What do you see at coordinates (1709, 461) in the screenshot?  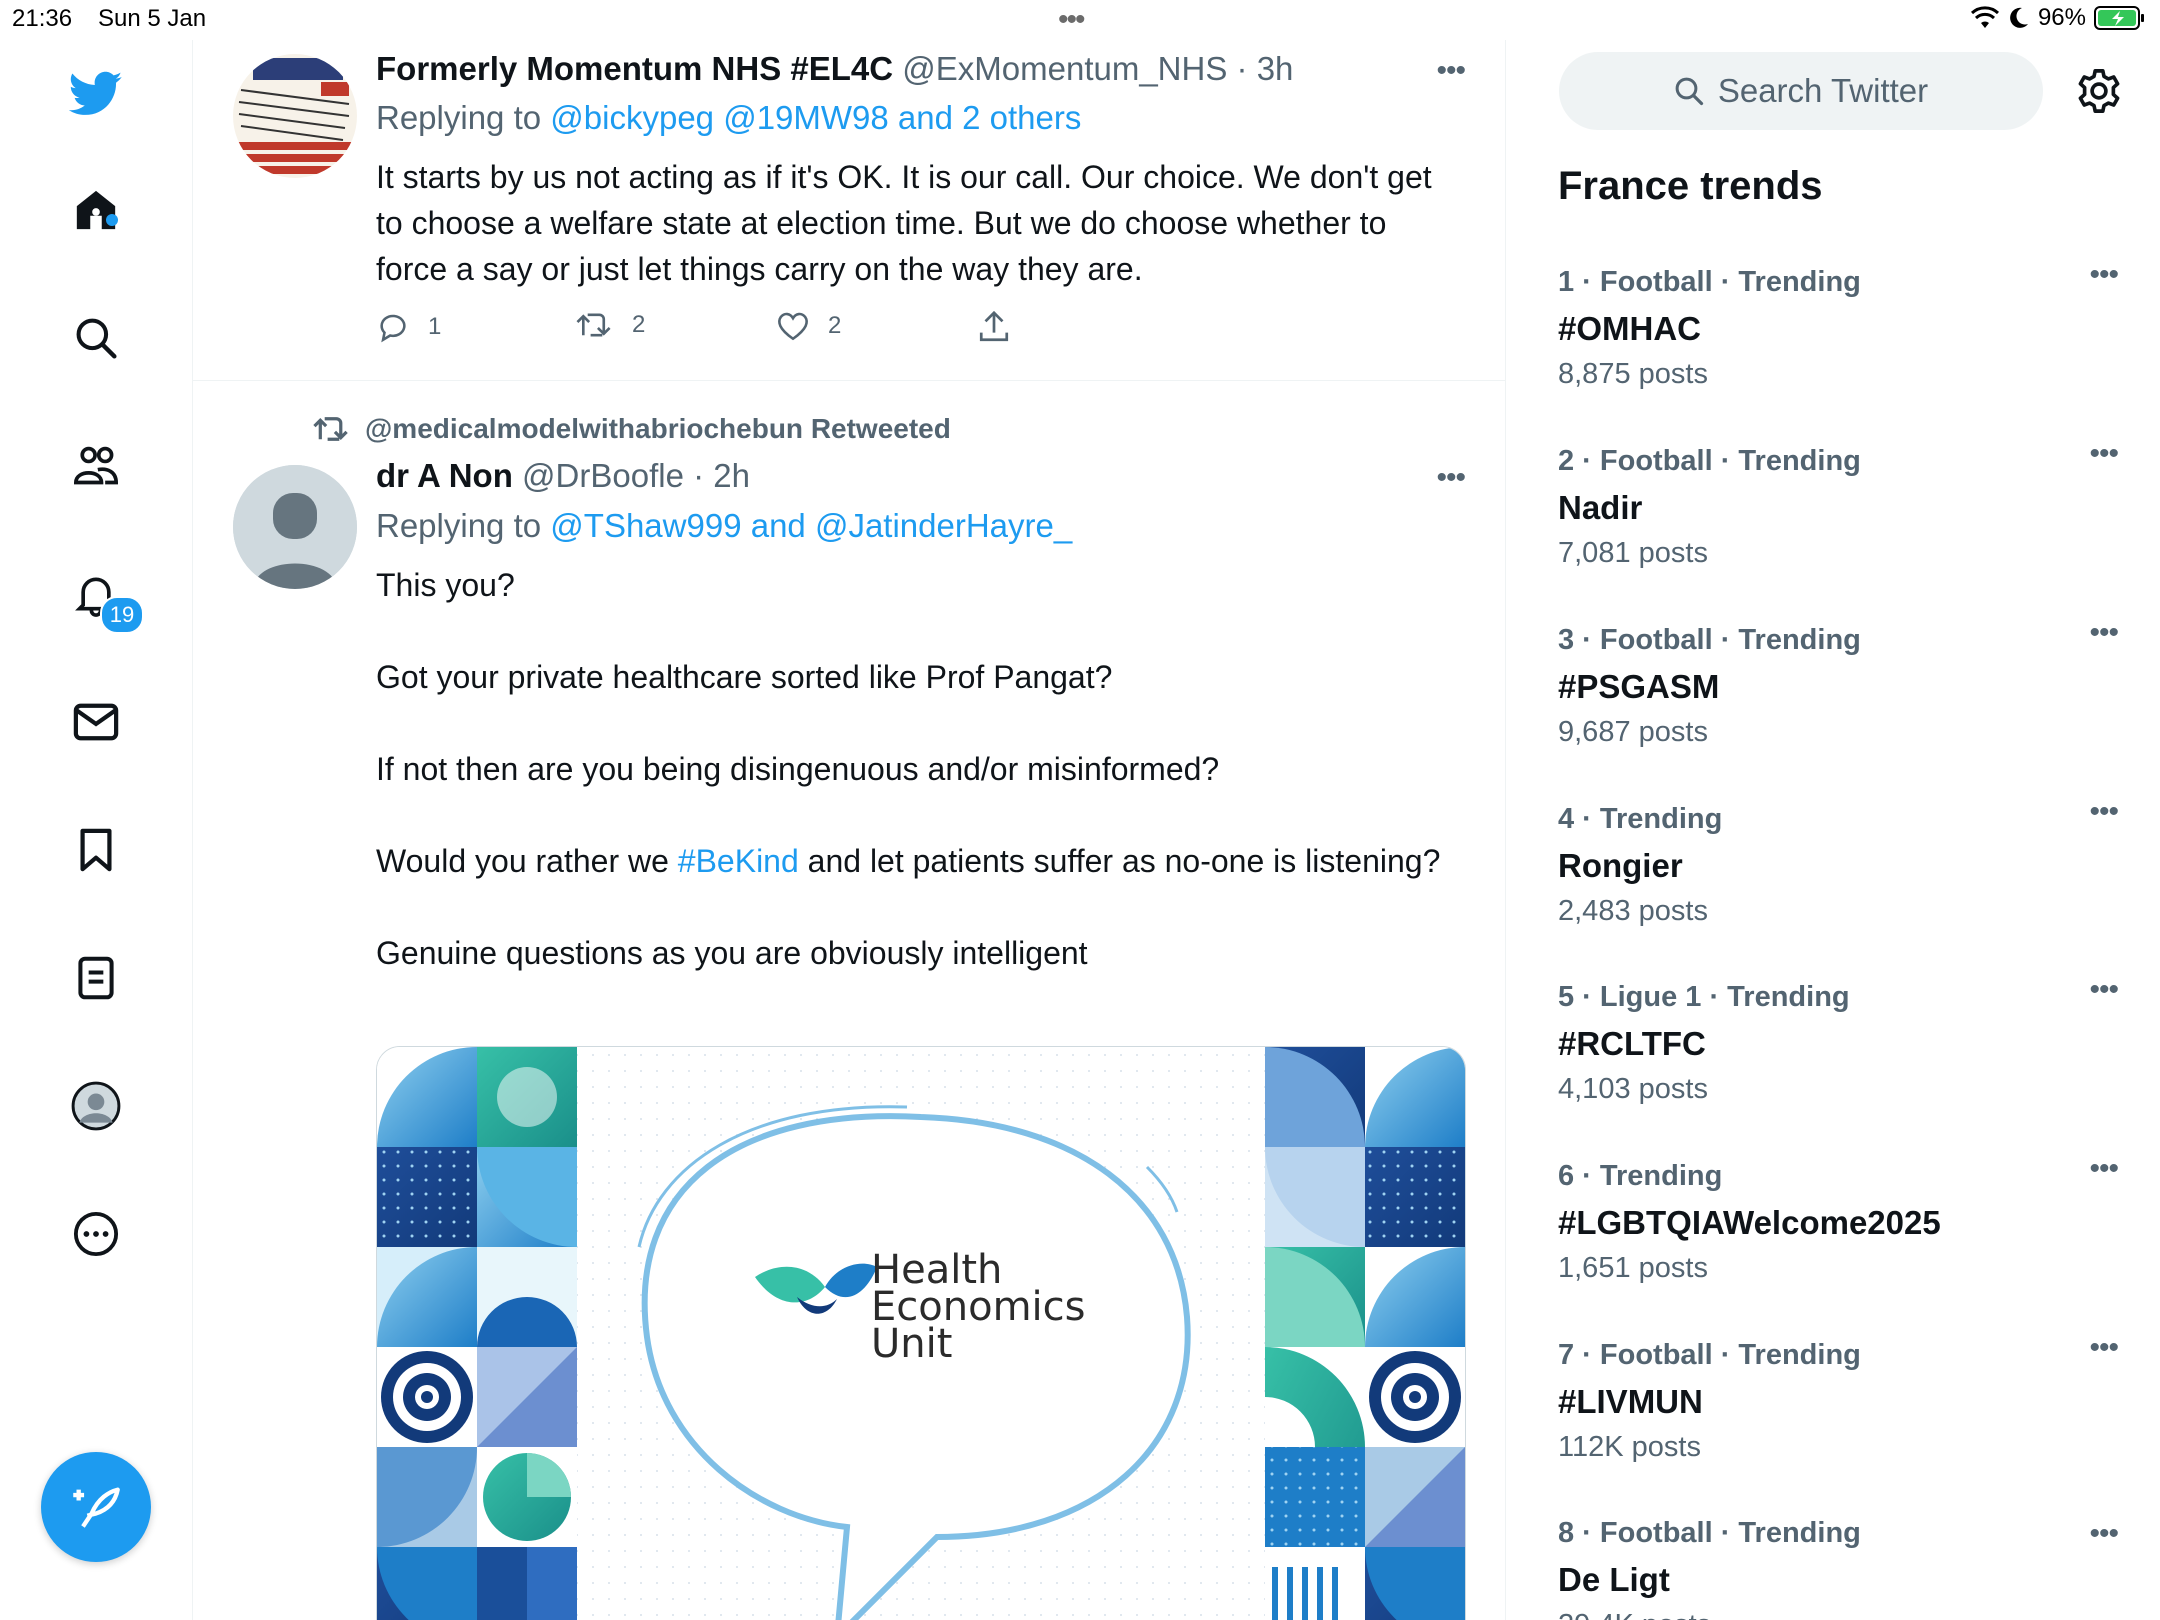 I see `trend-meta: 2 · Football · Trending` at bounding box center [1709, 461].